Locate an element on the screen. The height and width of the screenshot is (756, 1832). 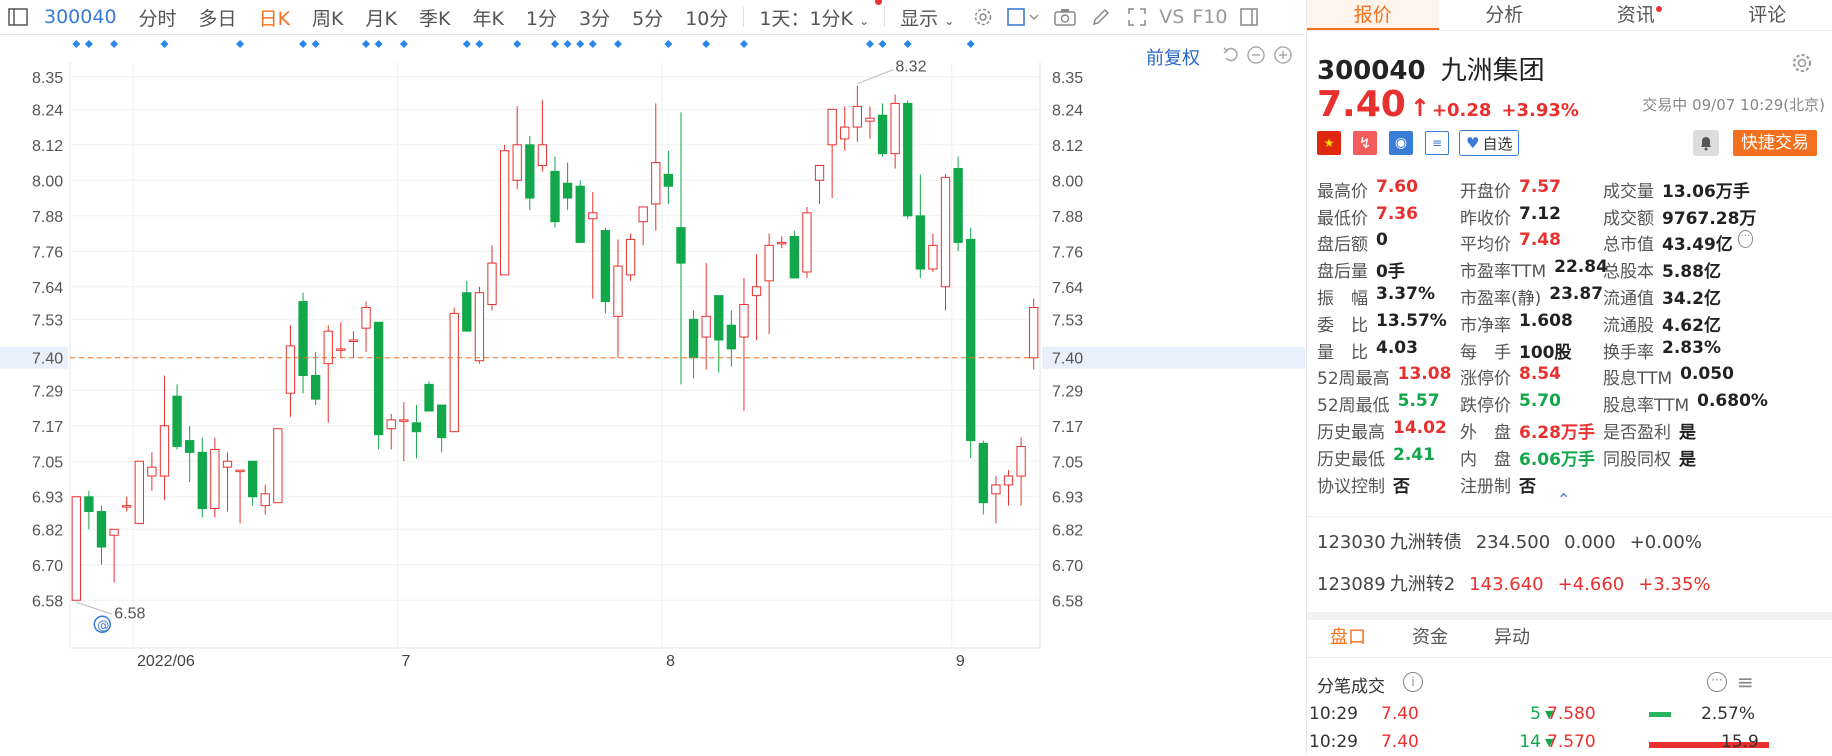
interval-select-value: 1天：1分K is located at coordinates (806, 19).